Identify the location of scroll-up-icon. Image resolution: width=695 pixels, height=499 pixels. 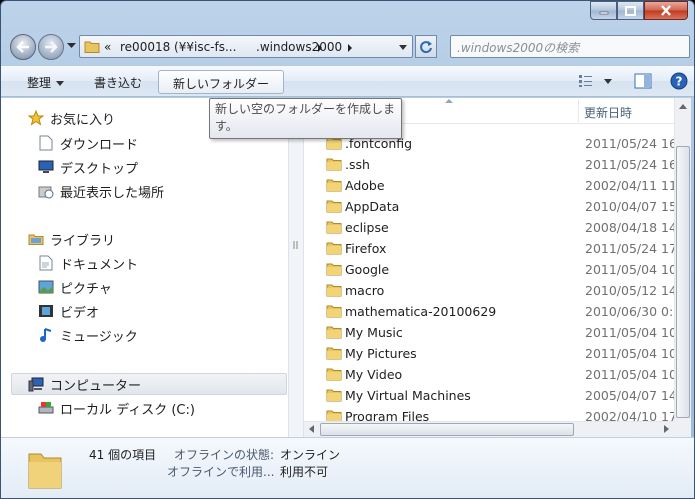
(683, 106).